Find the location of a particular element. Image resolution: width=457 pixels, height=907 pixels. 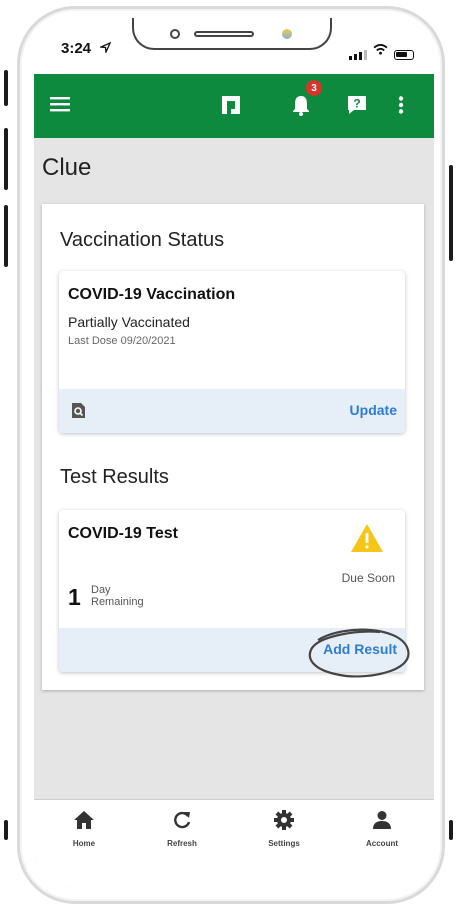

camera-icon is located at coordinates (175, 34).